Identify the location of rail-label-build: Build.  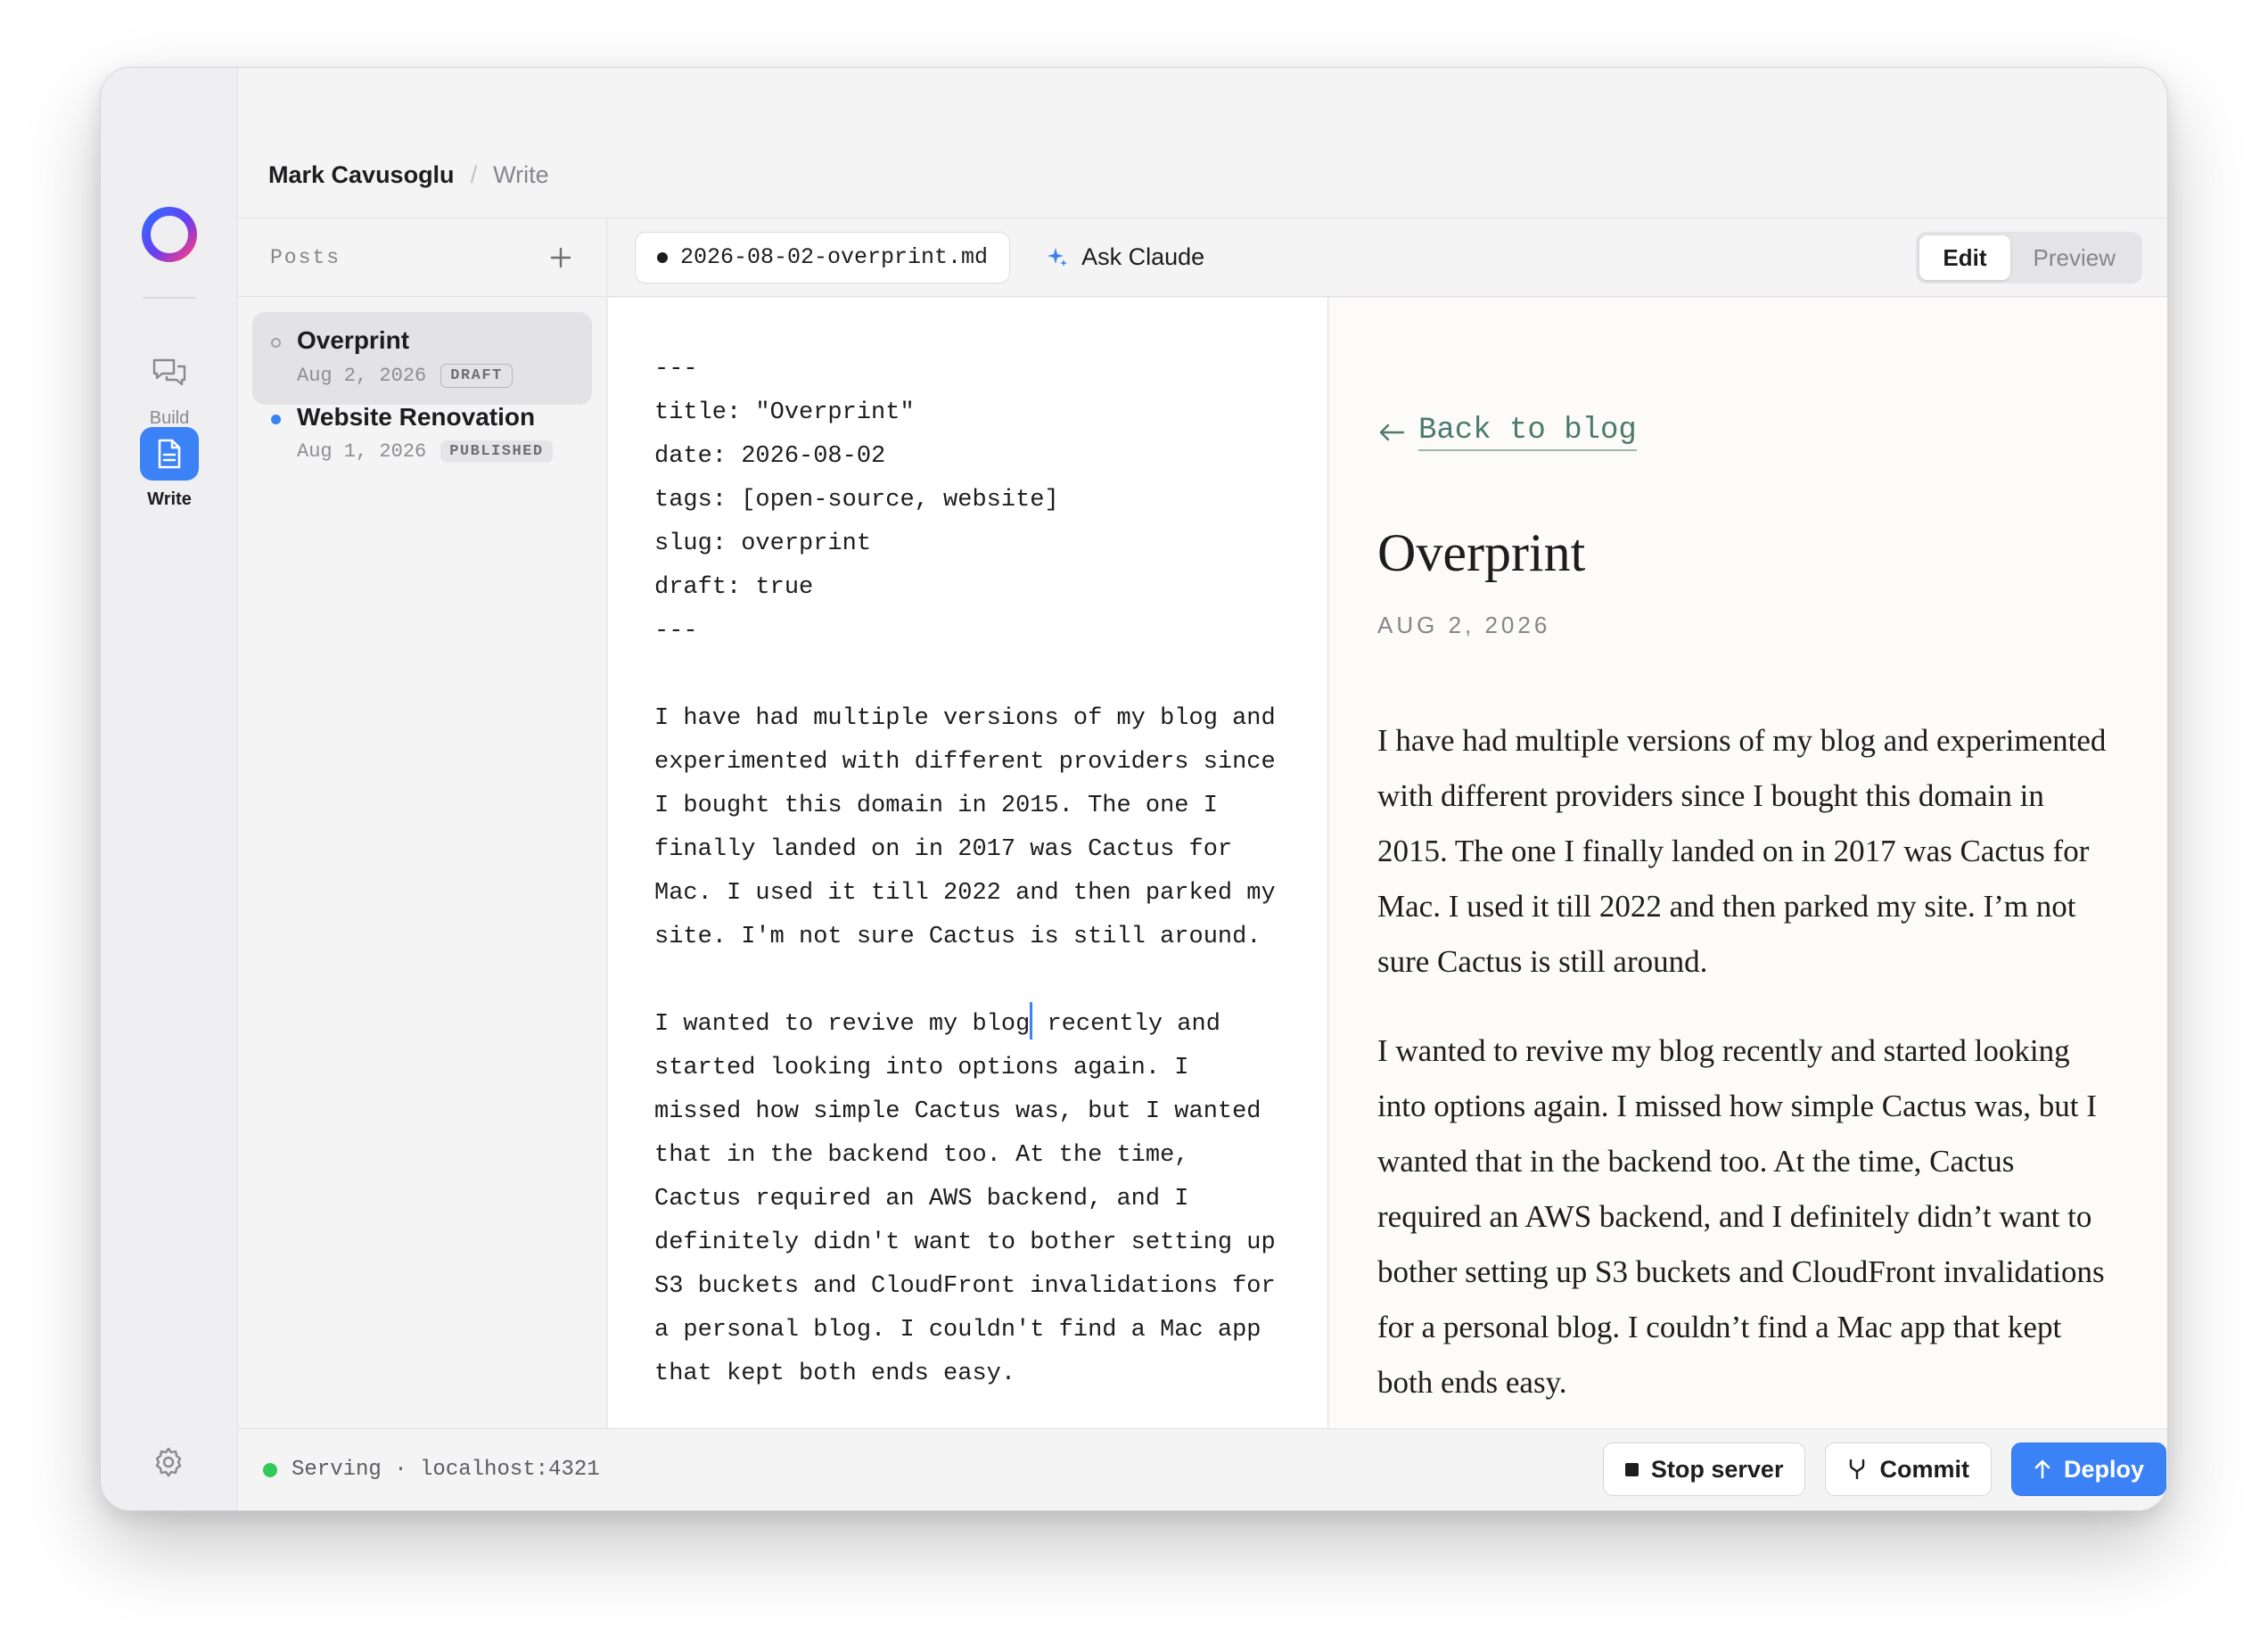
(169, 418).